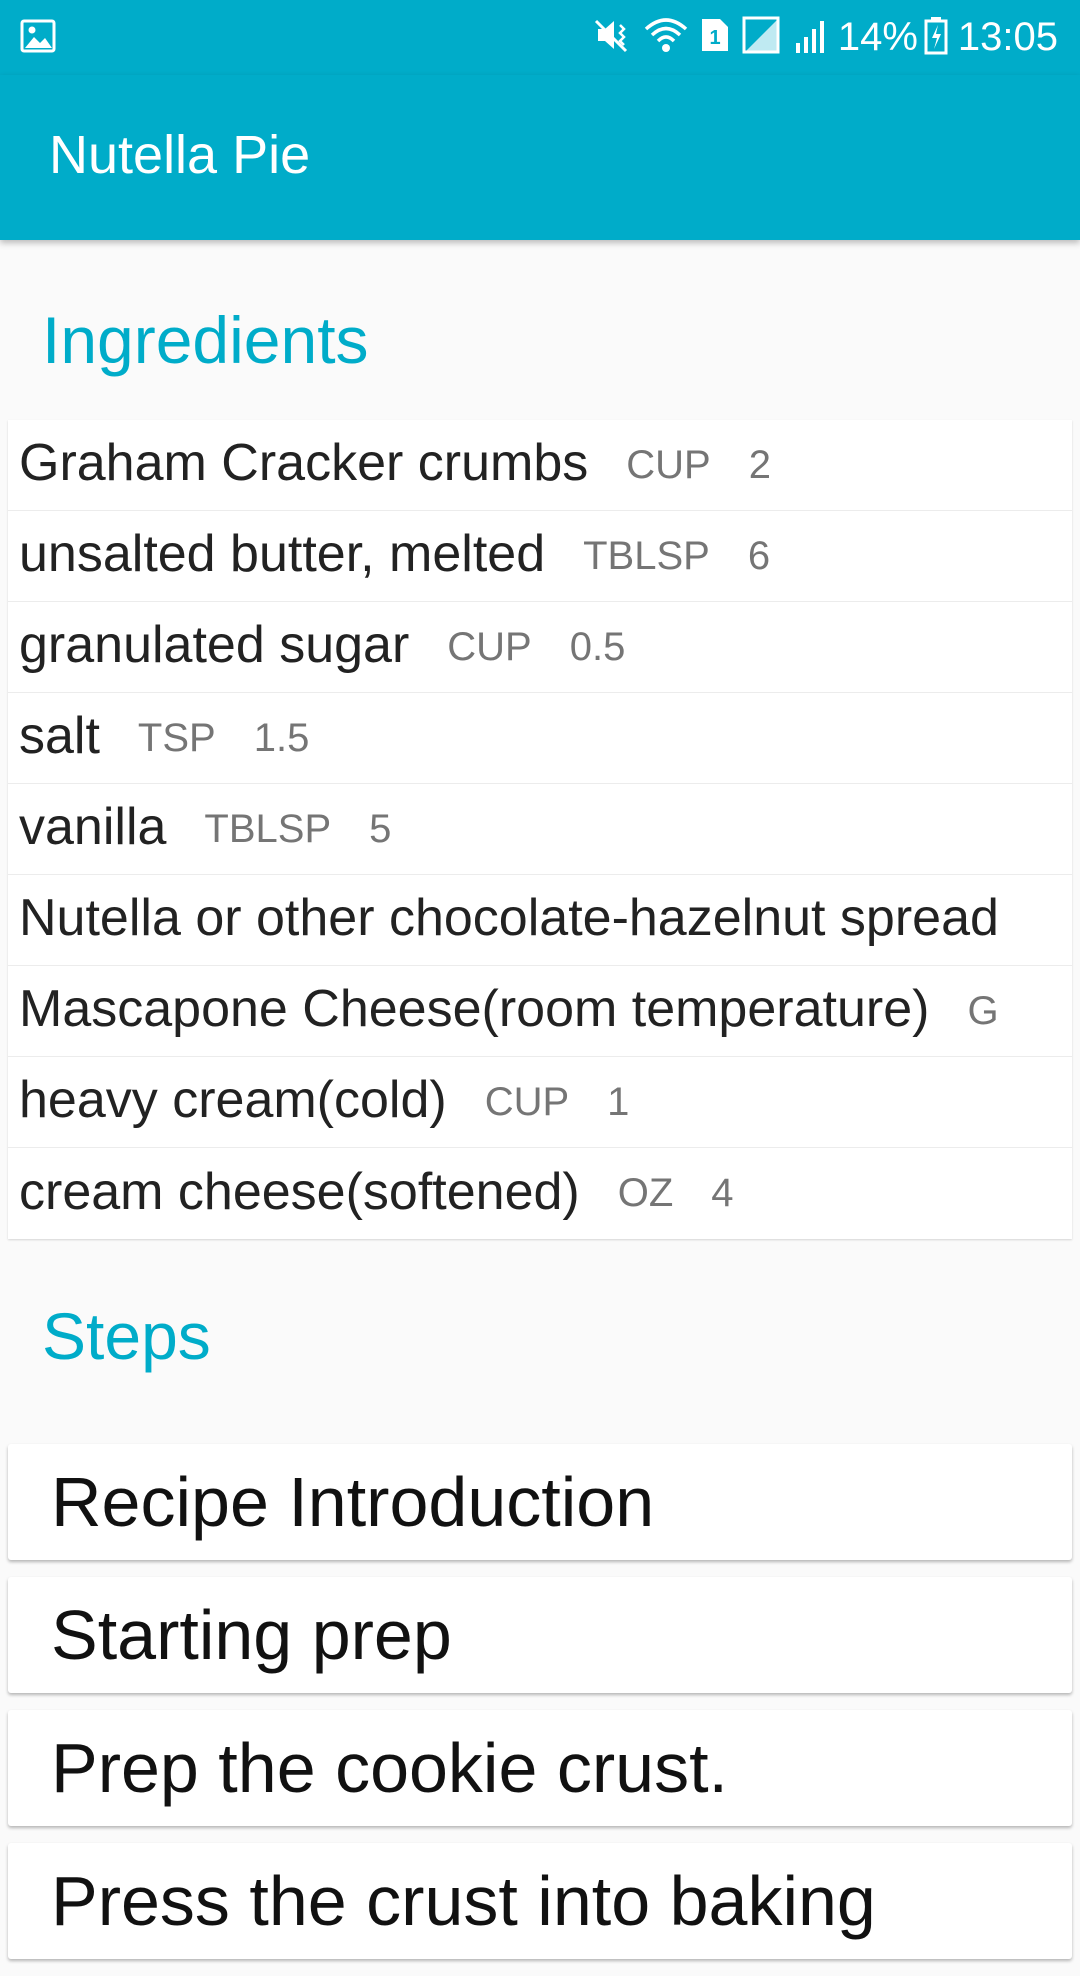 This screenshot has height=1976, width=1080. I want to click on ingredient-name: unsalted butter, melted, so click(282, 554).